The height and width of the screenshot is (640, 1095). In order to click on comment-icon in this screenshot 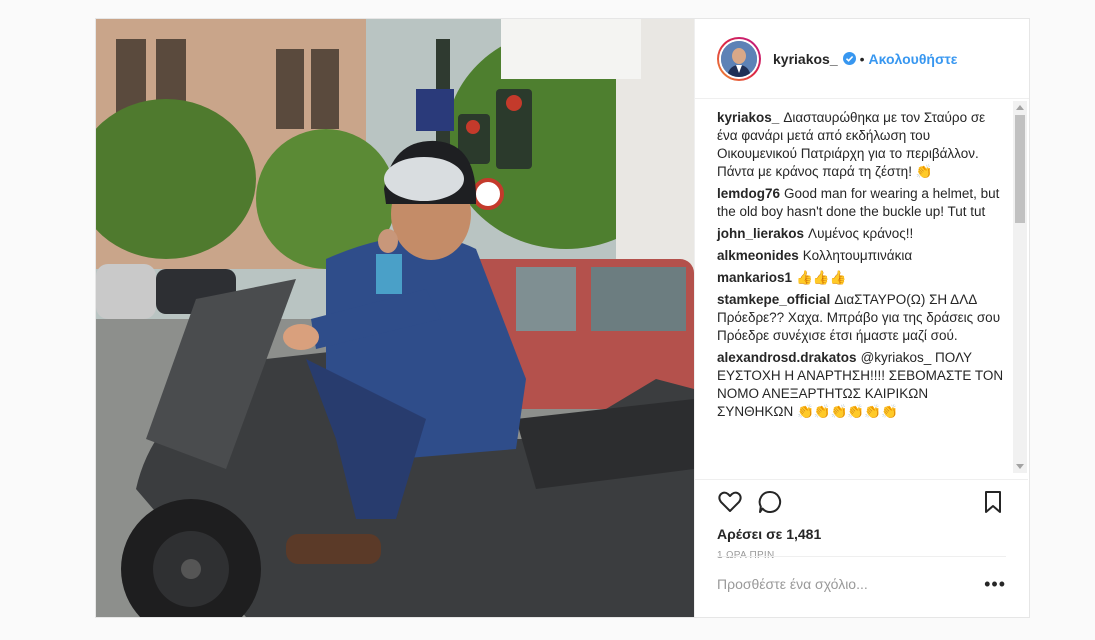, I will do `click(770, 502)`.